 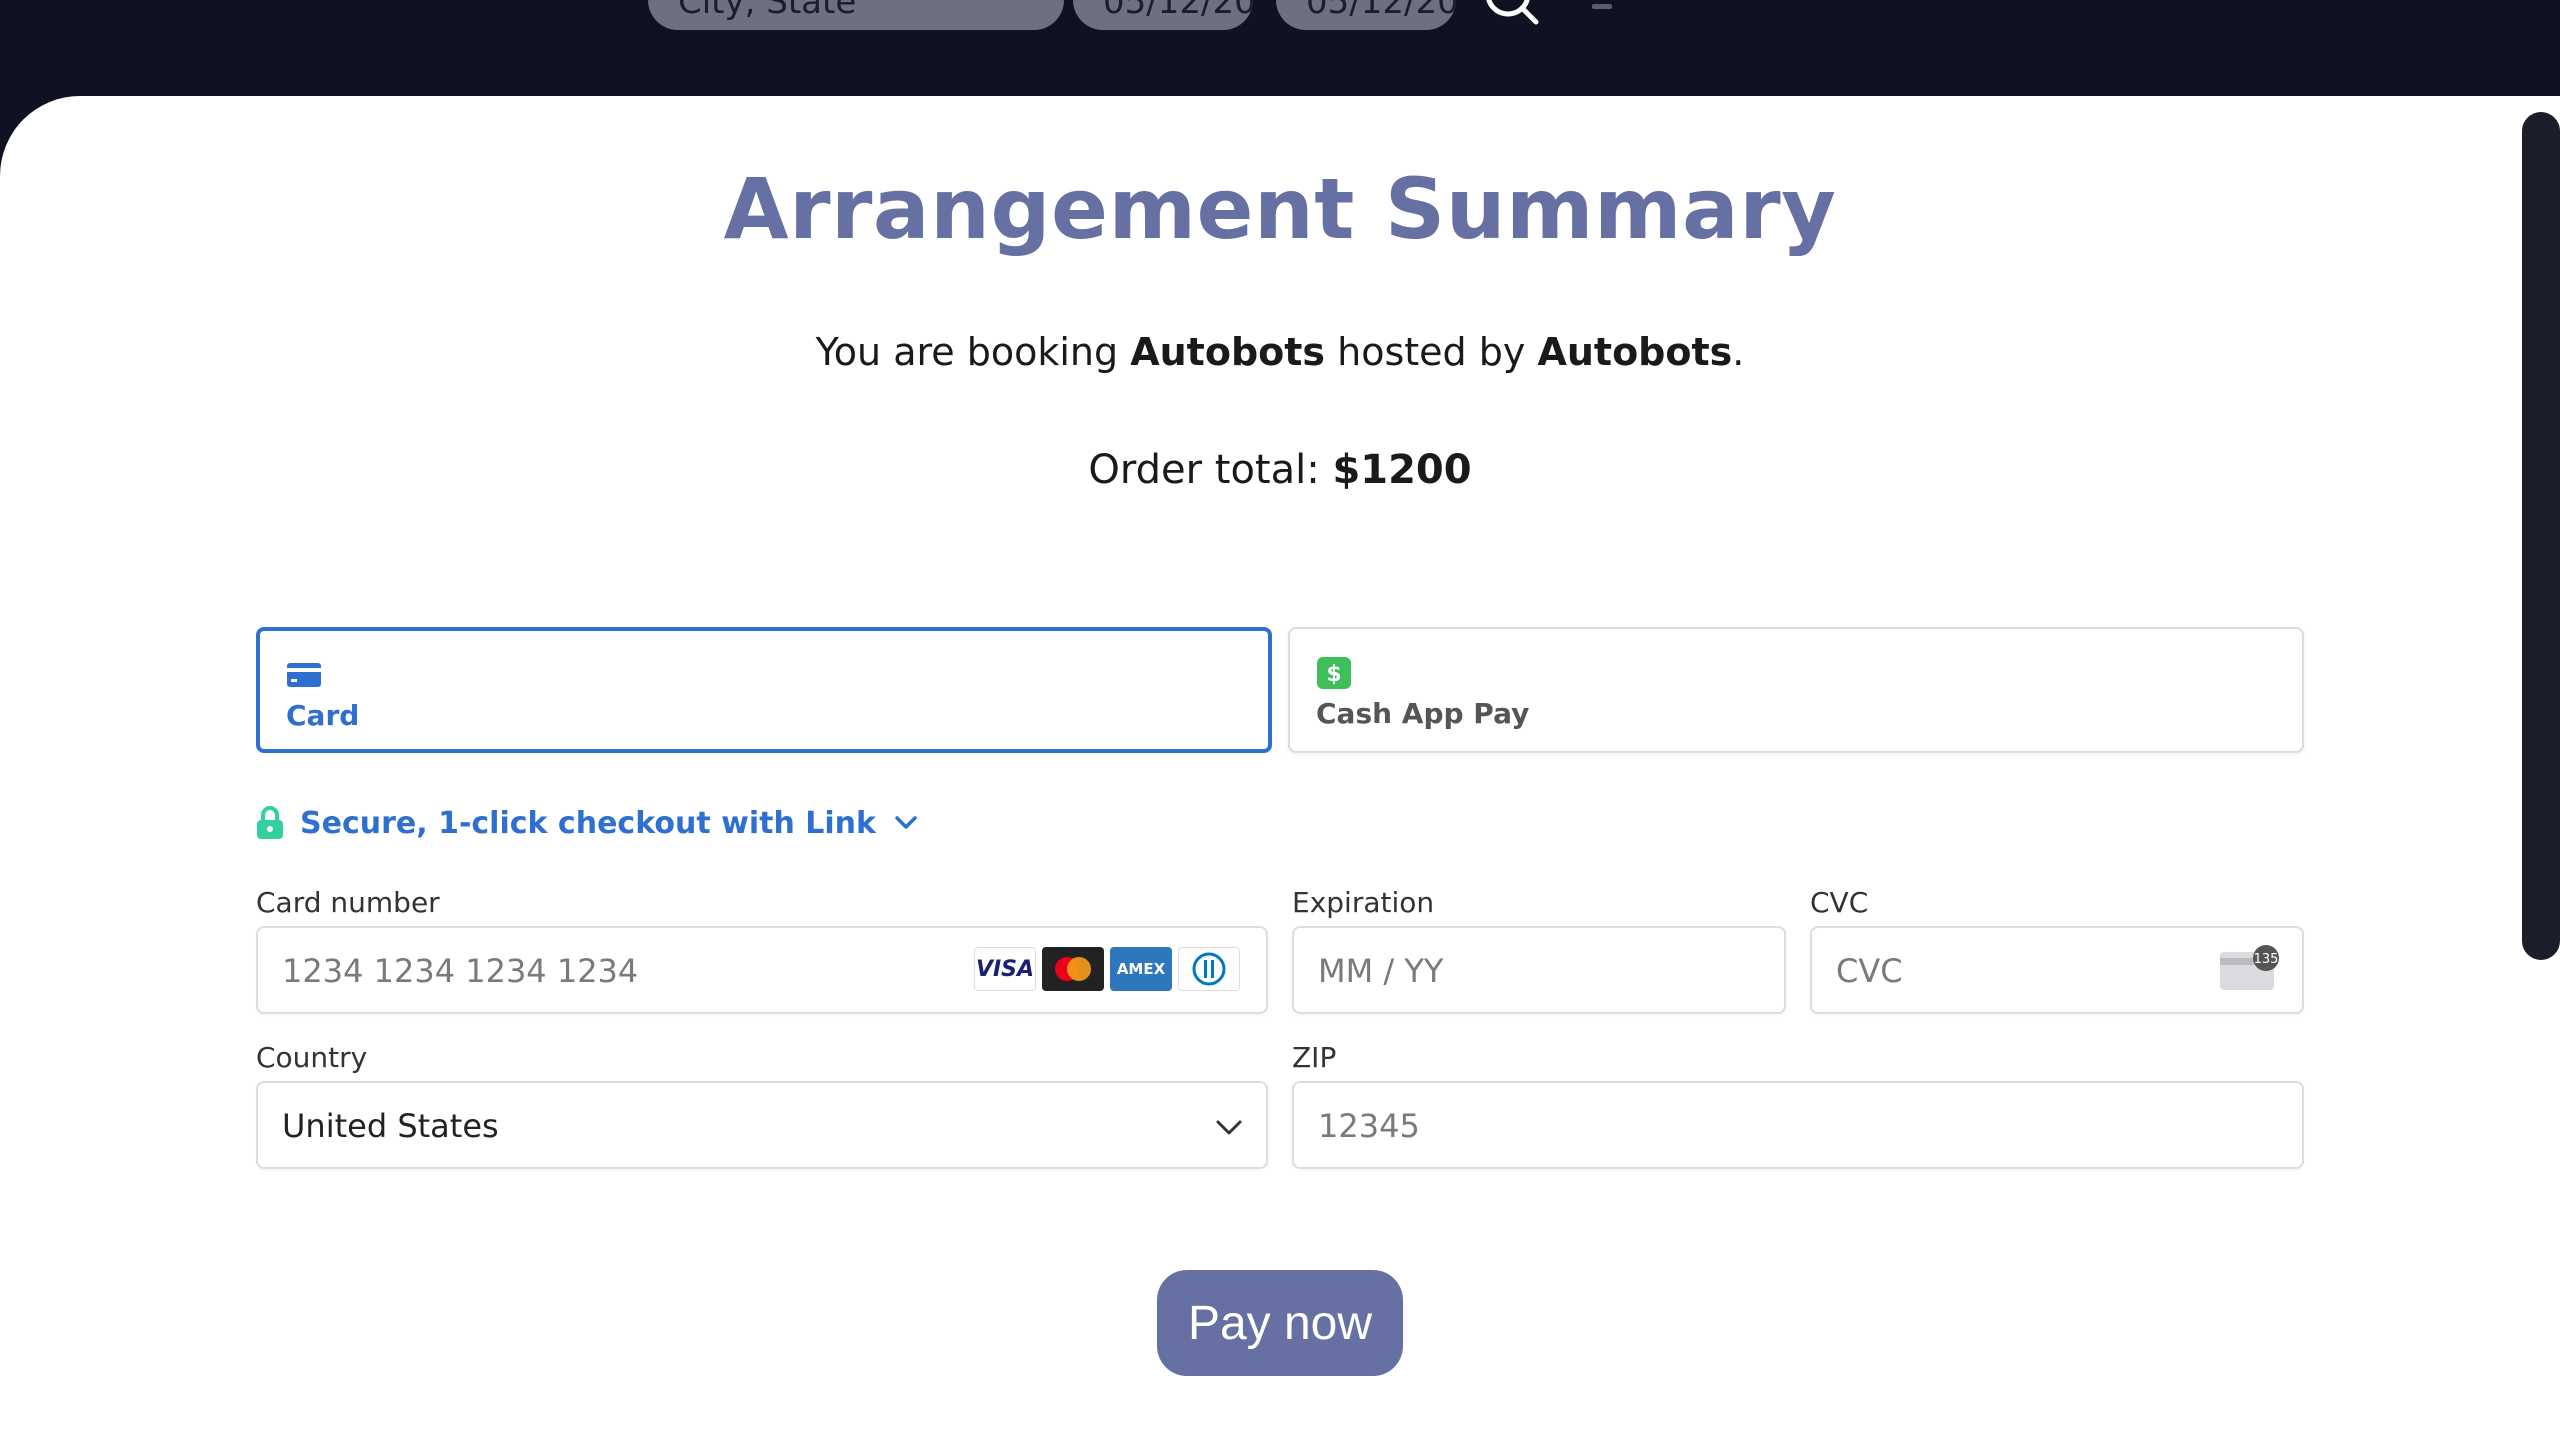 What do you see at coordinates (1512, 13) in the screenshot?
I see `search-icon` at bounding box center [1512, 13].